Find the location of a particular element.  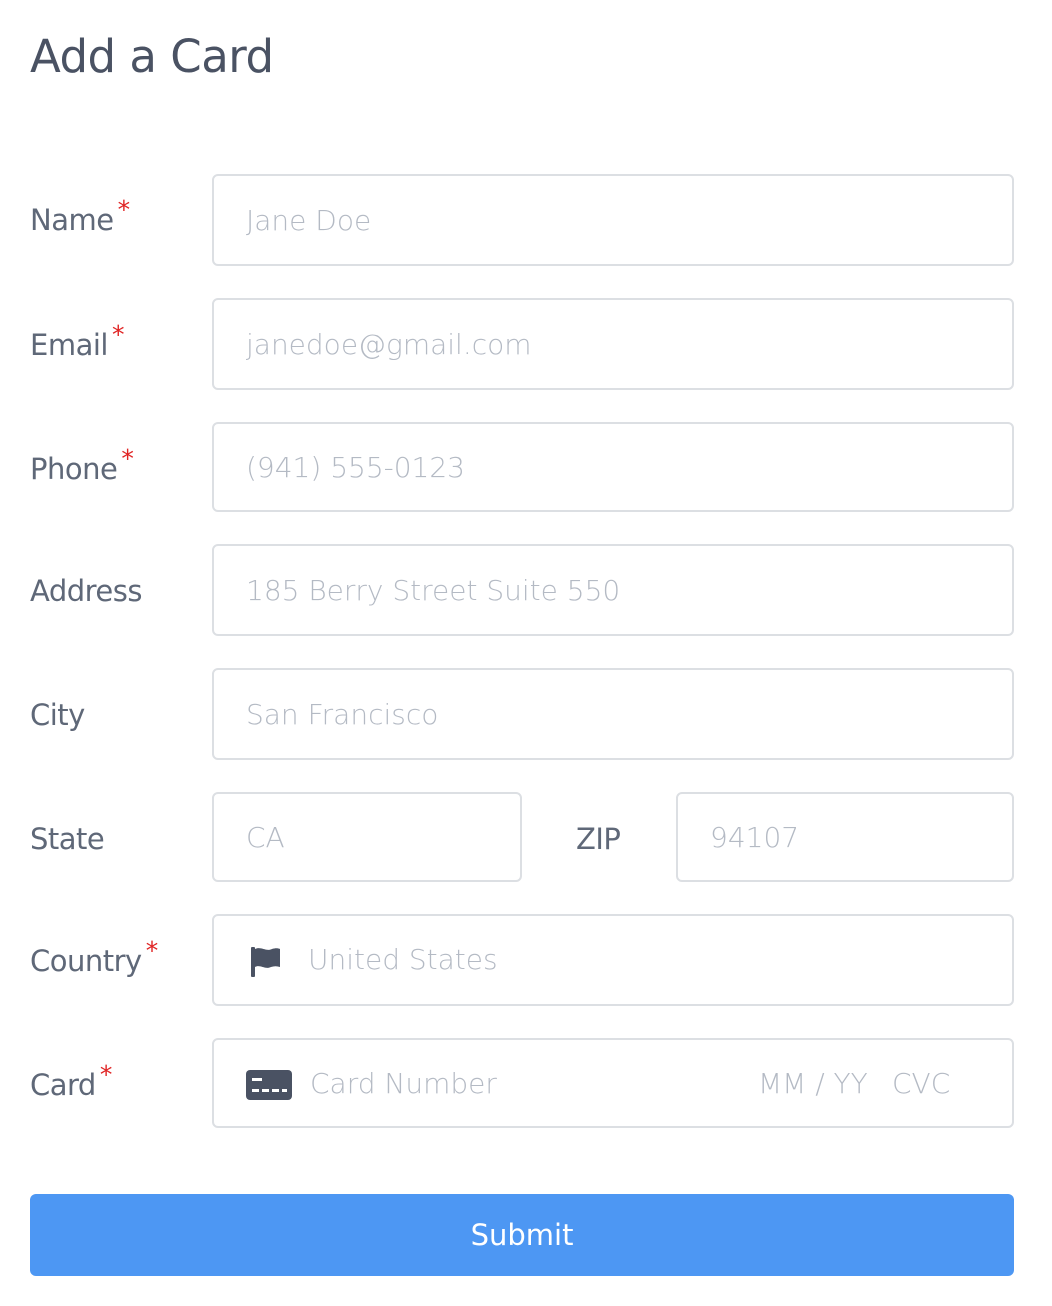

credit-card-icon is located at coordinates (269, 1085).